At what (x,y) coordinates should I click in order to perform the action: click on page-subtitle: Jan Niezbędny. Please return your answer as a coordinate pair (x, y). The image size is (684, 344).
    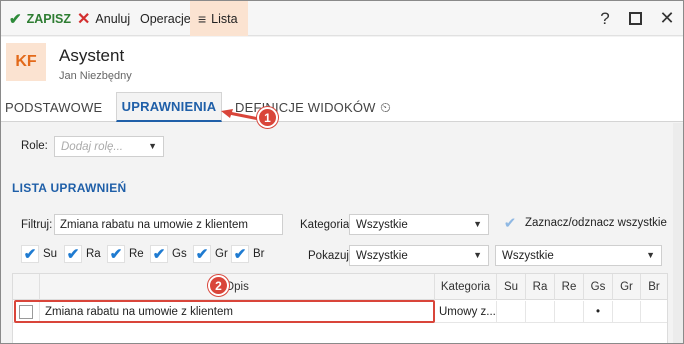
    Looking at the image, I should click on (95, 76).